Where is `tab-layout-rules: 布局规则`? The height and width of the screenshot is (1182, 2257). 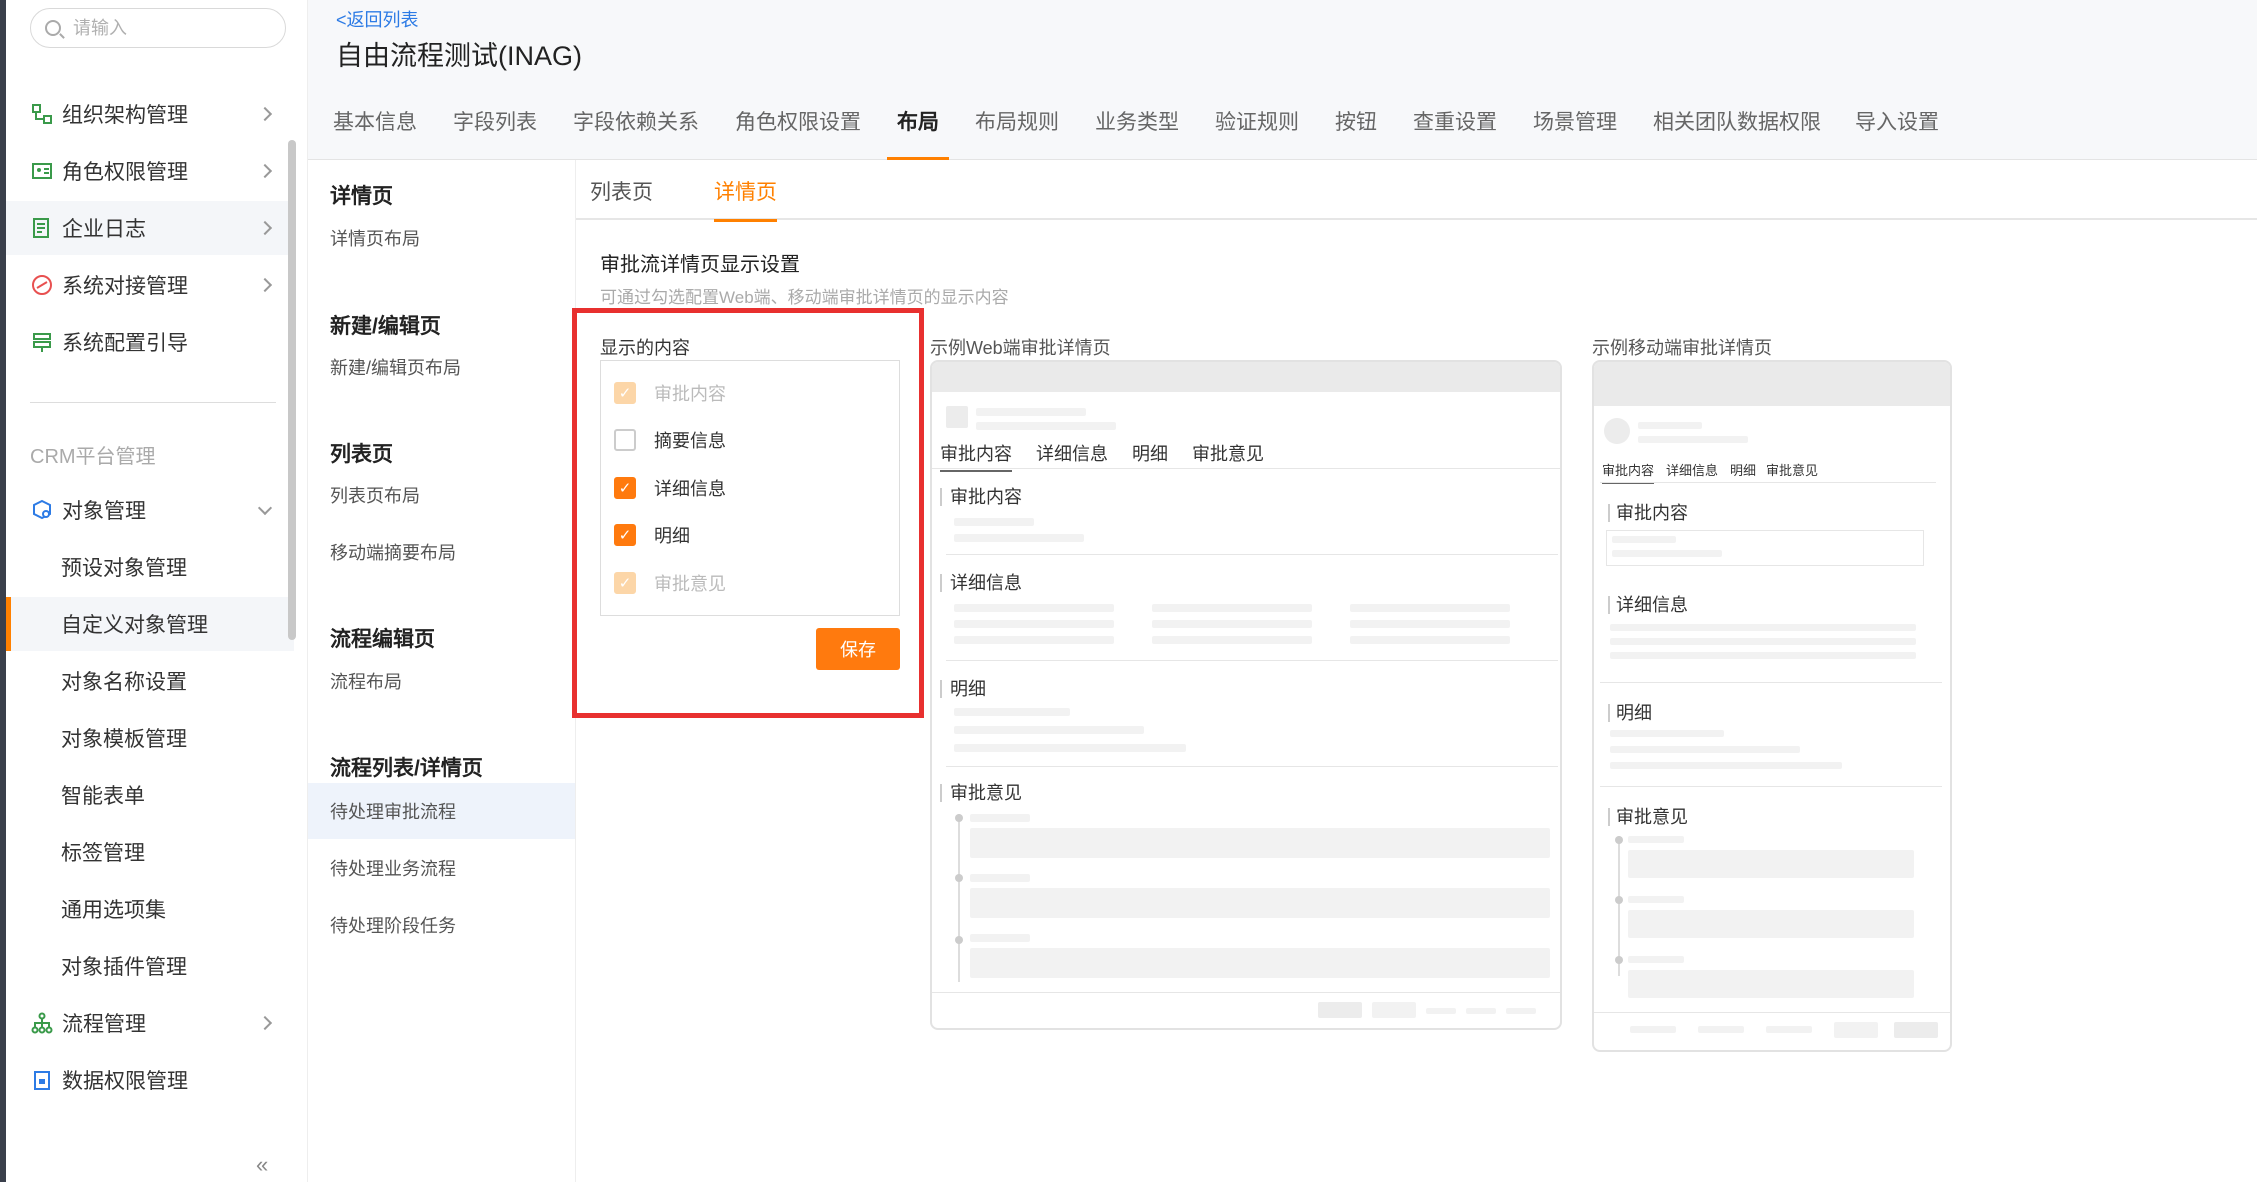
tab-layout-rules: 布局规则 is located at coordinates (1017, 133).